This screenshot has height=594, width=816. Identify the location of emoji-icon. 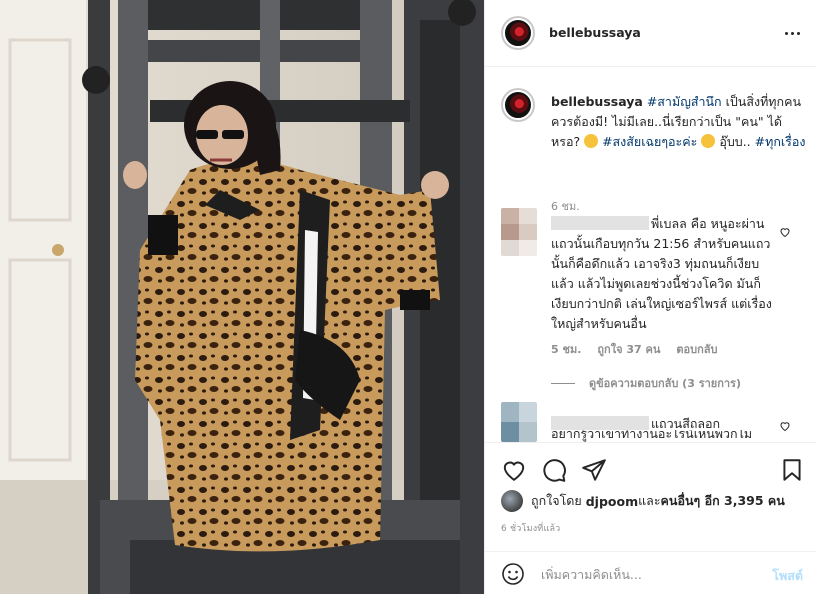
(513, 574).